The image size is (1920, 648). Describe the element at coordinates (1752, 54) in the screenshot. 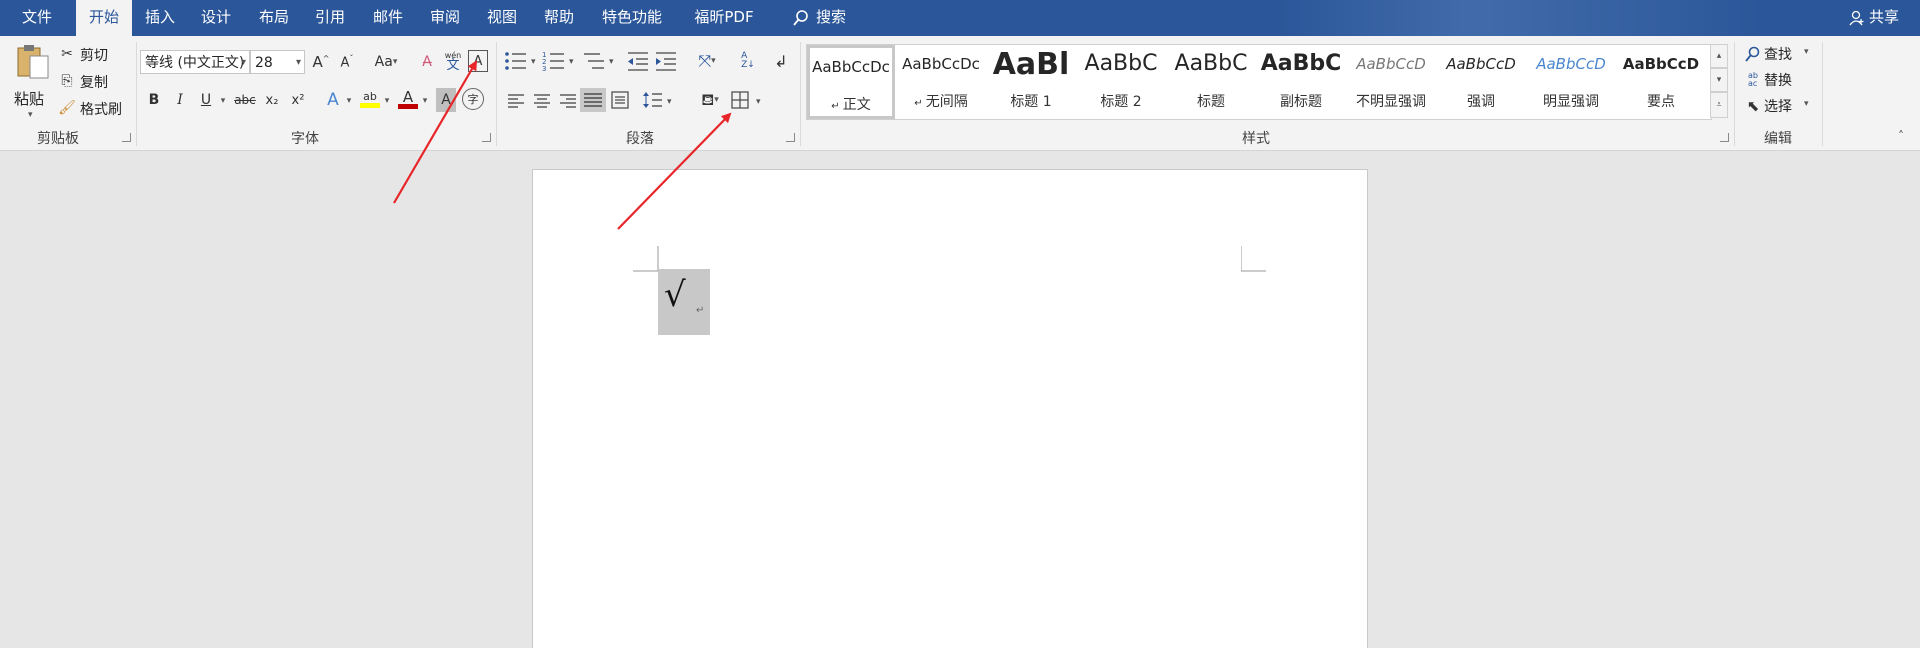

I see `search-icon` at that location.